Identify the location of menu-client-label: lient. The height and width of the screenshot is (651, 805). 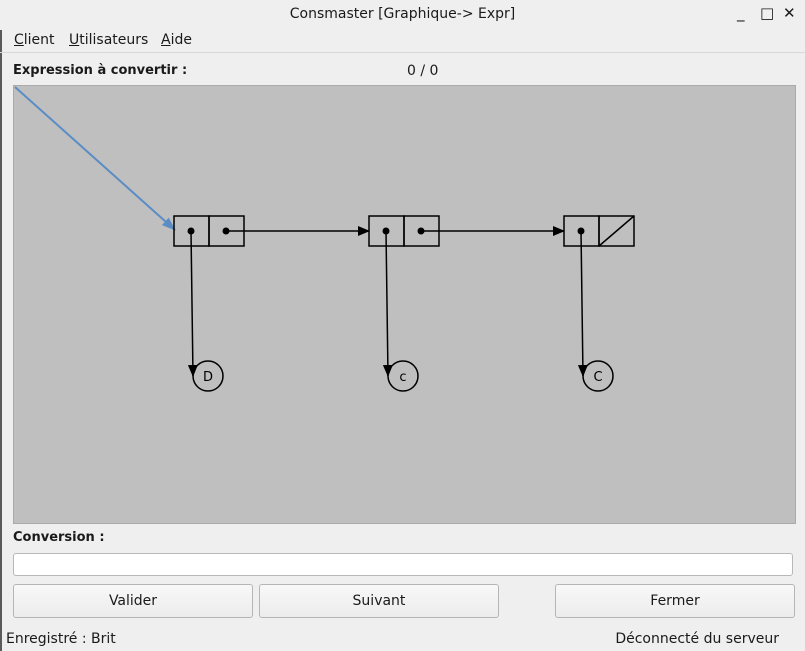
(39, 40).